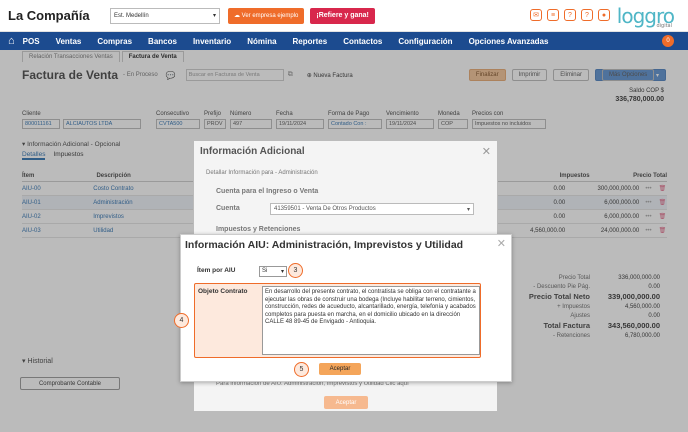 The height and width of the screenshot is (432, 688). What do you see at coordinates (212, 41) in the screenshot?
I see `nav-inventario: Inventario` at bounding box center [212, 41].